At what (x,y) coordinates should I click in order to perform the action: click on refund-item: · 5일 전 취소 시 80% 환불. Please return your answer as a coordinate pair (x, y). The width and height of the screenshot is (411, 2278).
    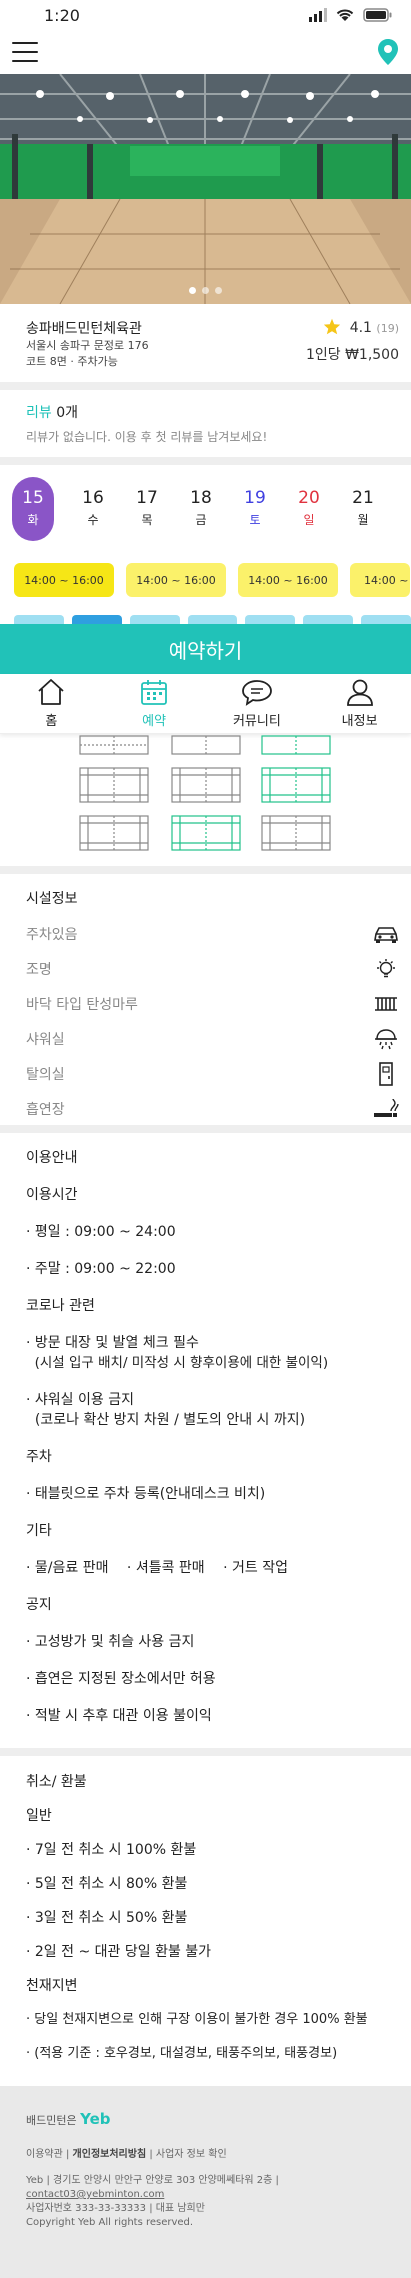
    Looking at the image, I should click on (107, 1884).